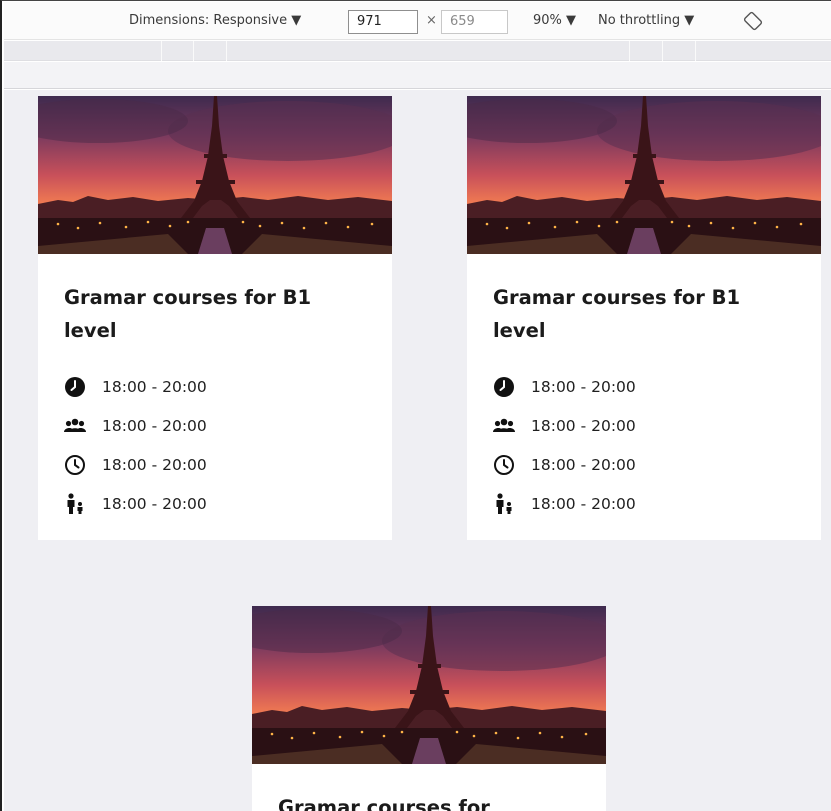 The width and height of the screenshot is (831, 811). Describe the element at coordinates (215, 20) in the screenshot. I see `dimensions-dropdown: Dimensions: Responsive ▼` at that location.